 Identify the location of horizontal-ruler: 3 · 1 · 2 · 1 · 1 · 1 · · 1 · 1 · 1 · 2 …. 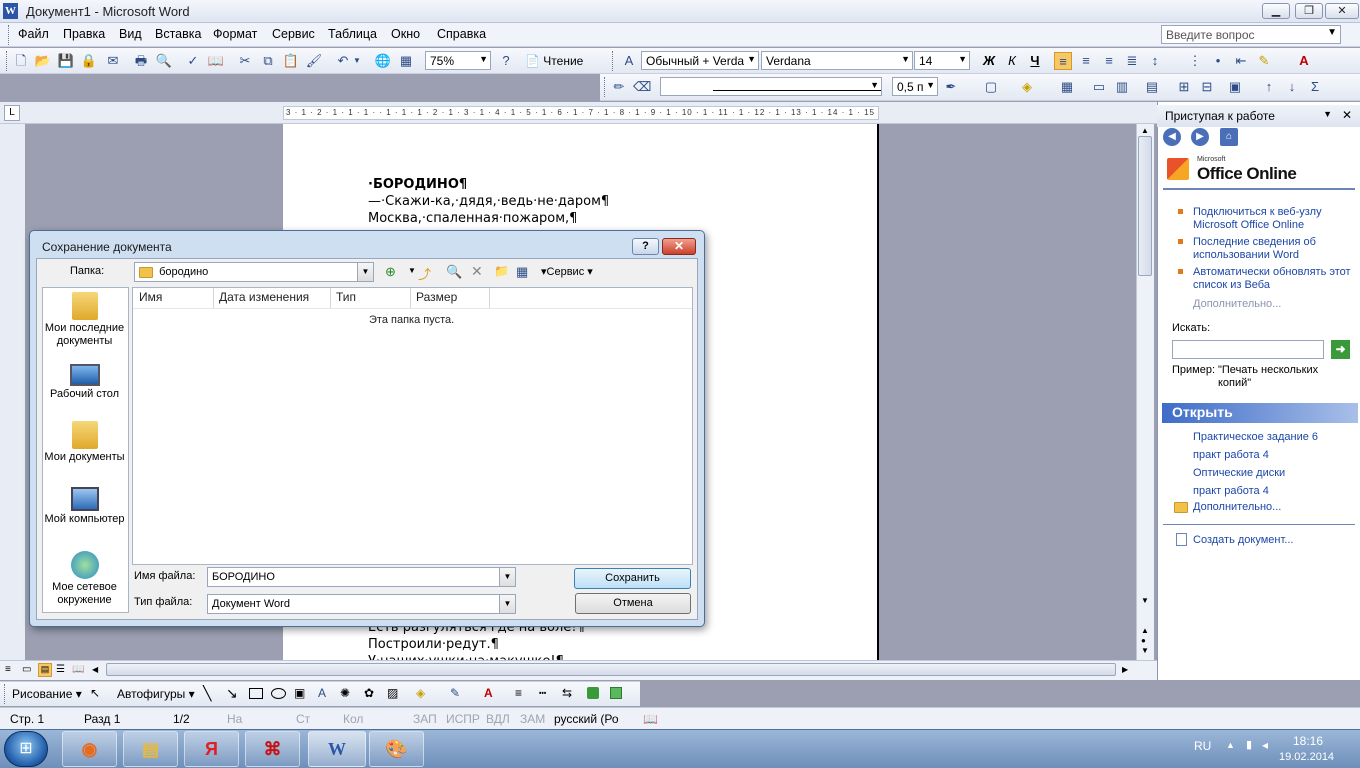
(581, 113).